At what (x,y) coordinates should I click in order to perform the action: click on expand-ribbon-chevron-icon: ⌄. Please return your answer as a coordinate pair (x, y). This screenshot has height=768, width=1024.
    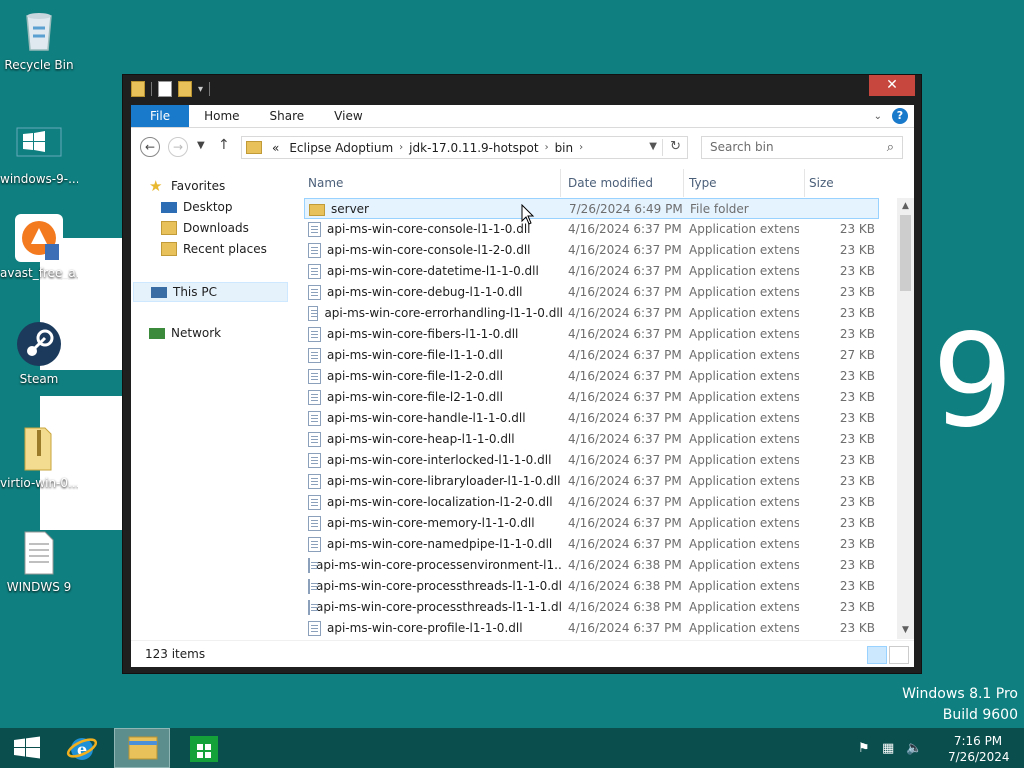
    Looking at the image, I should click on (878, 116).